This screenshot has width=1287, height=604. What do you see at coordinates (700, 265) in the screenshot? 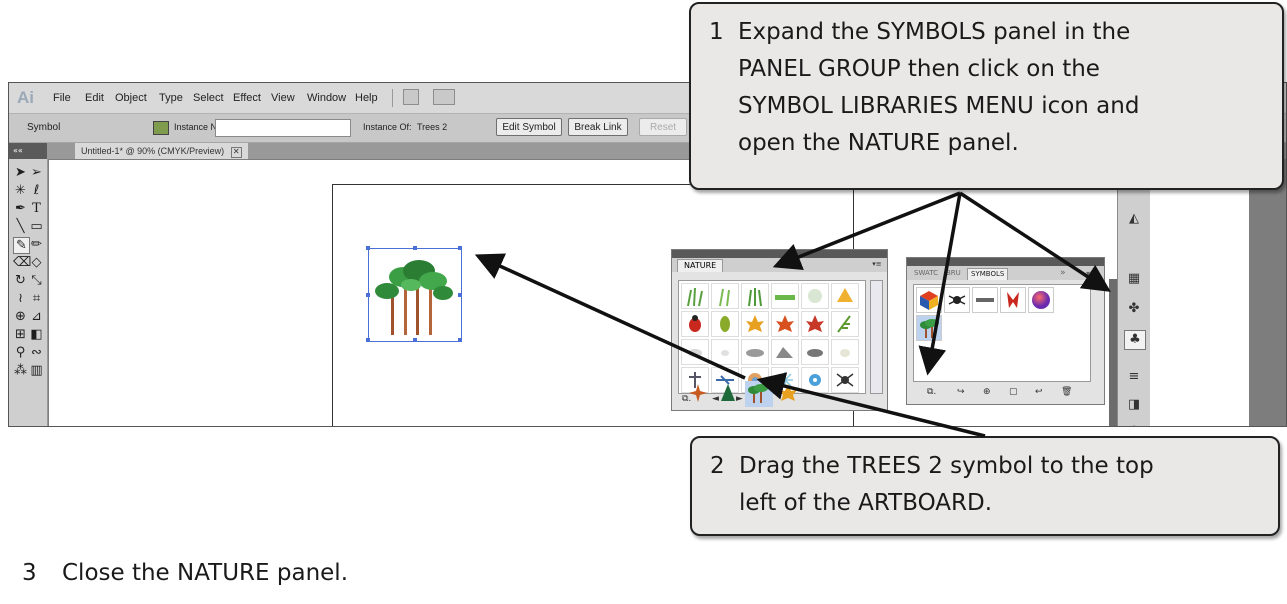
I see `nature-panel-tab: NATURE` at bounding box center [700, 265].